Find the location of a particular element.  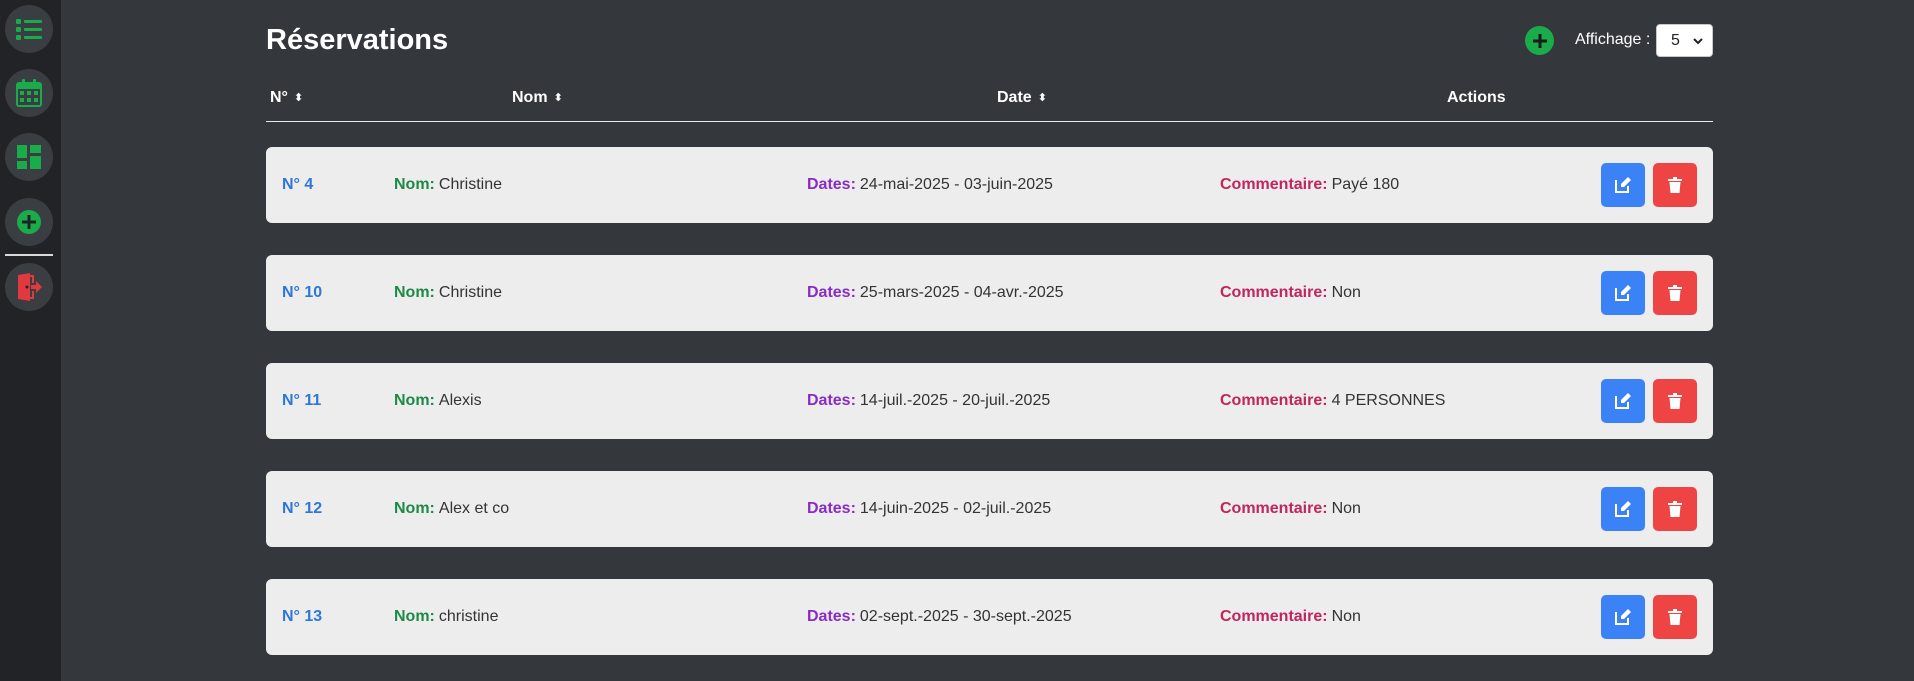

sidebar-item-logout is located at coordinates (29, 287).